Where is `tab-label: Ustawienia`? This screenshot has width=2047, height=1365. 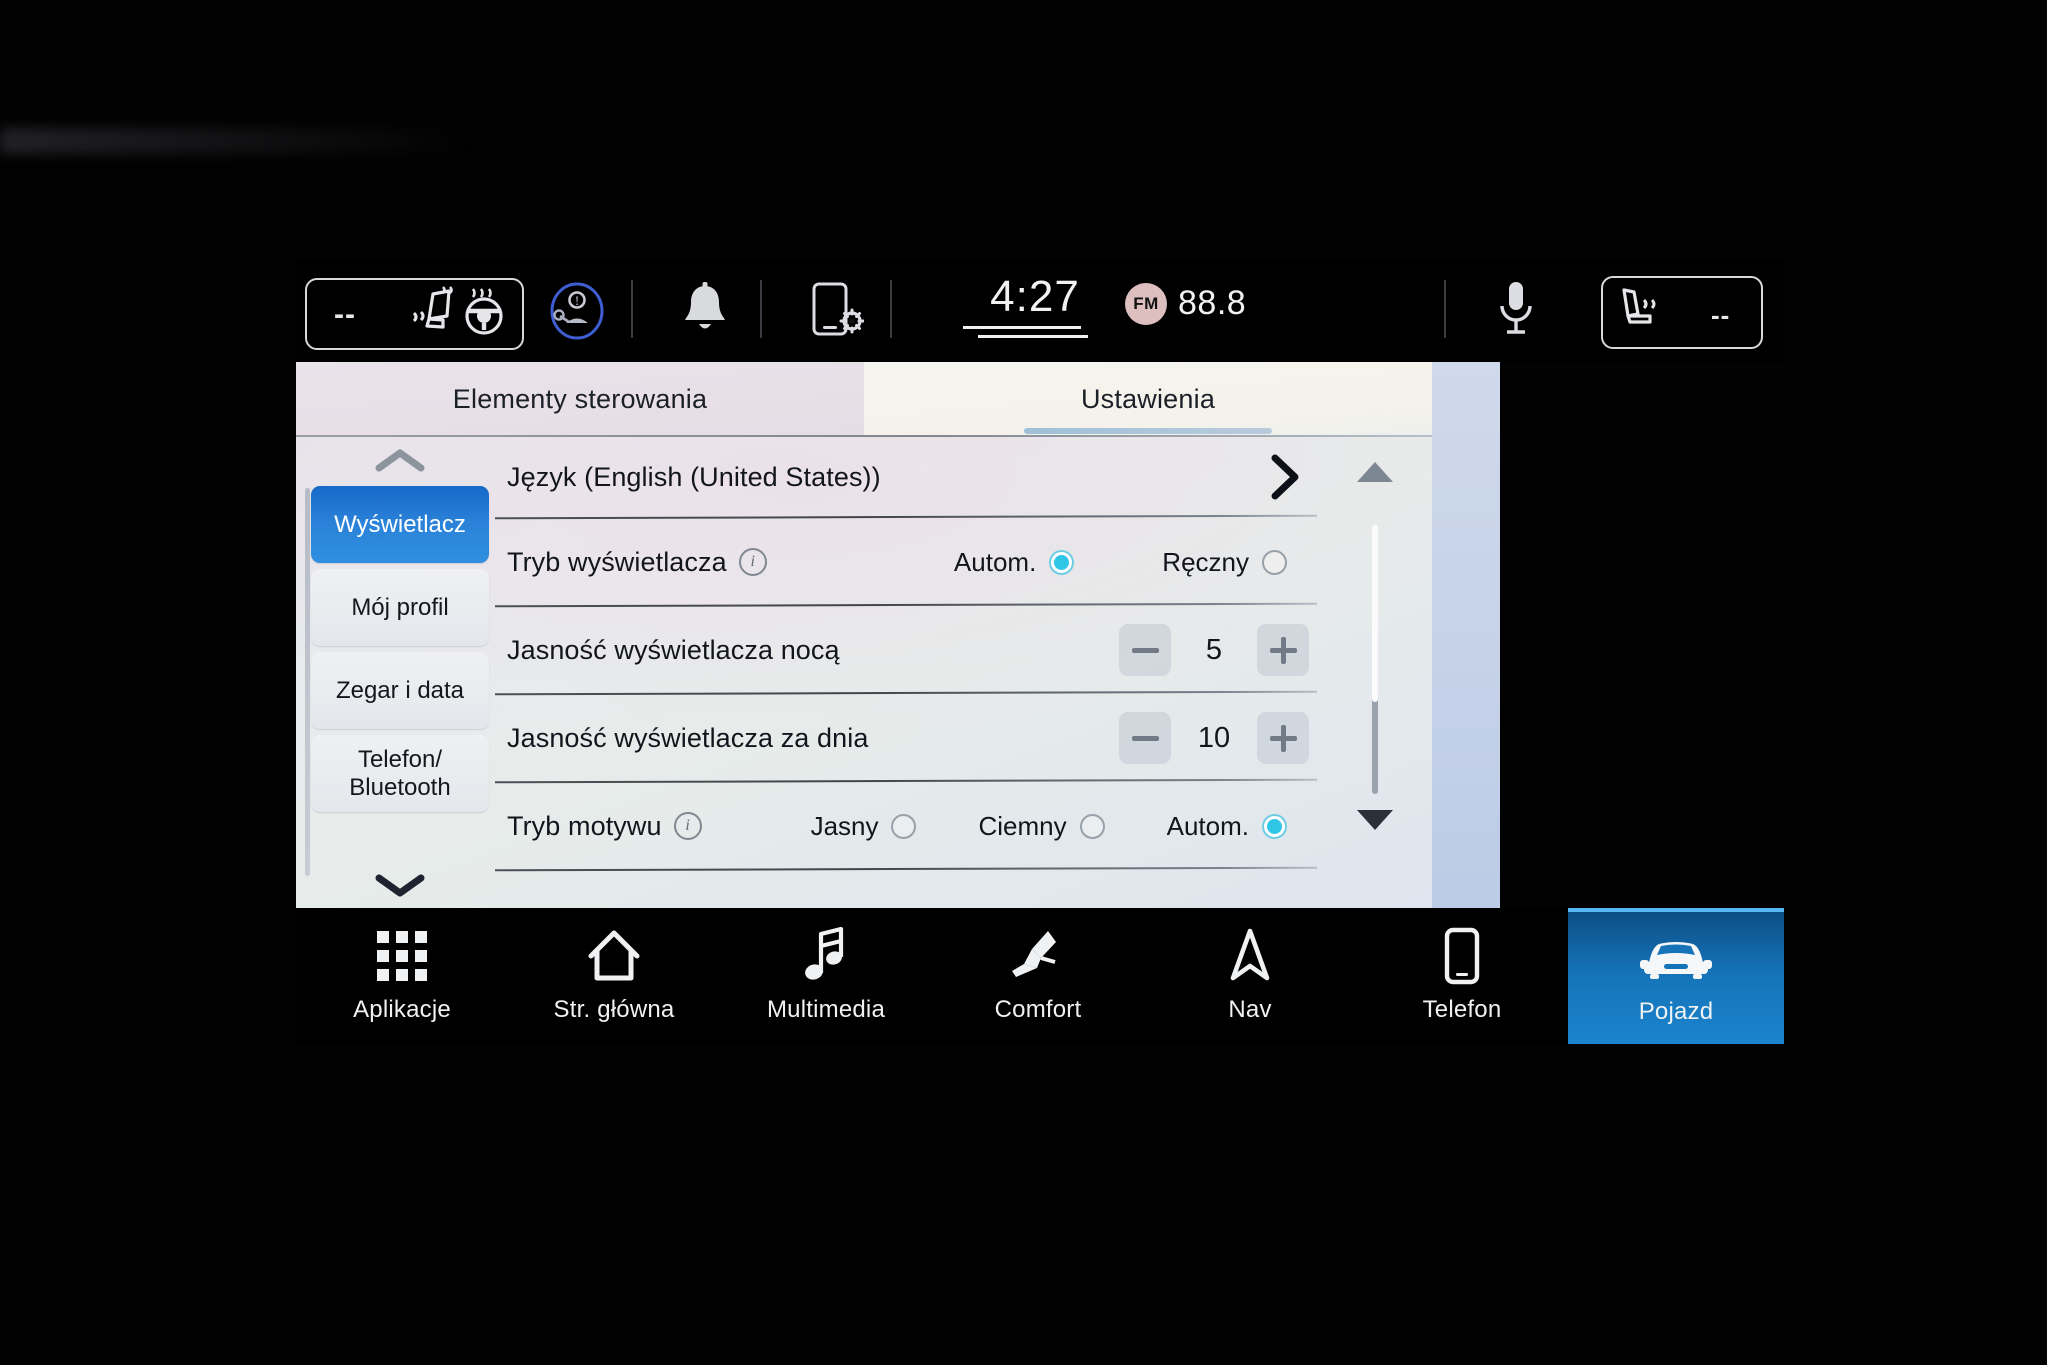 tab-label: Ustawienia is located at coordinates (1148, 398).